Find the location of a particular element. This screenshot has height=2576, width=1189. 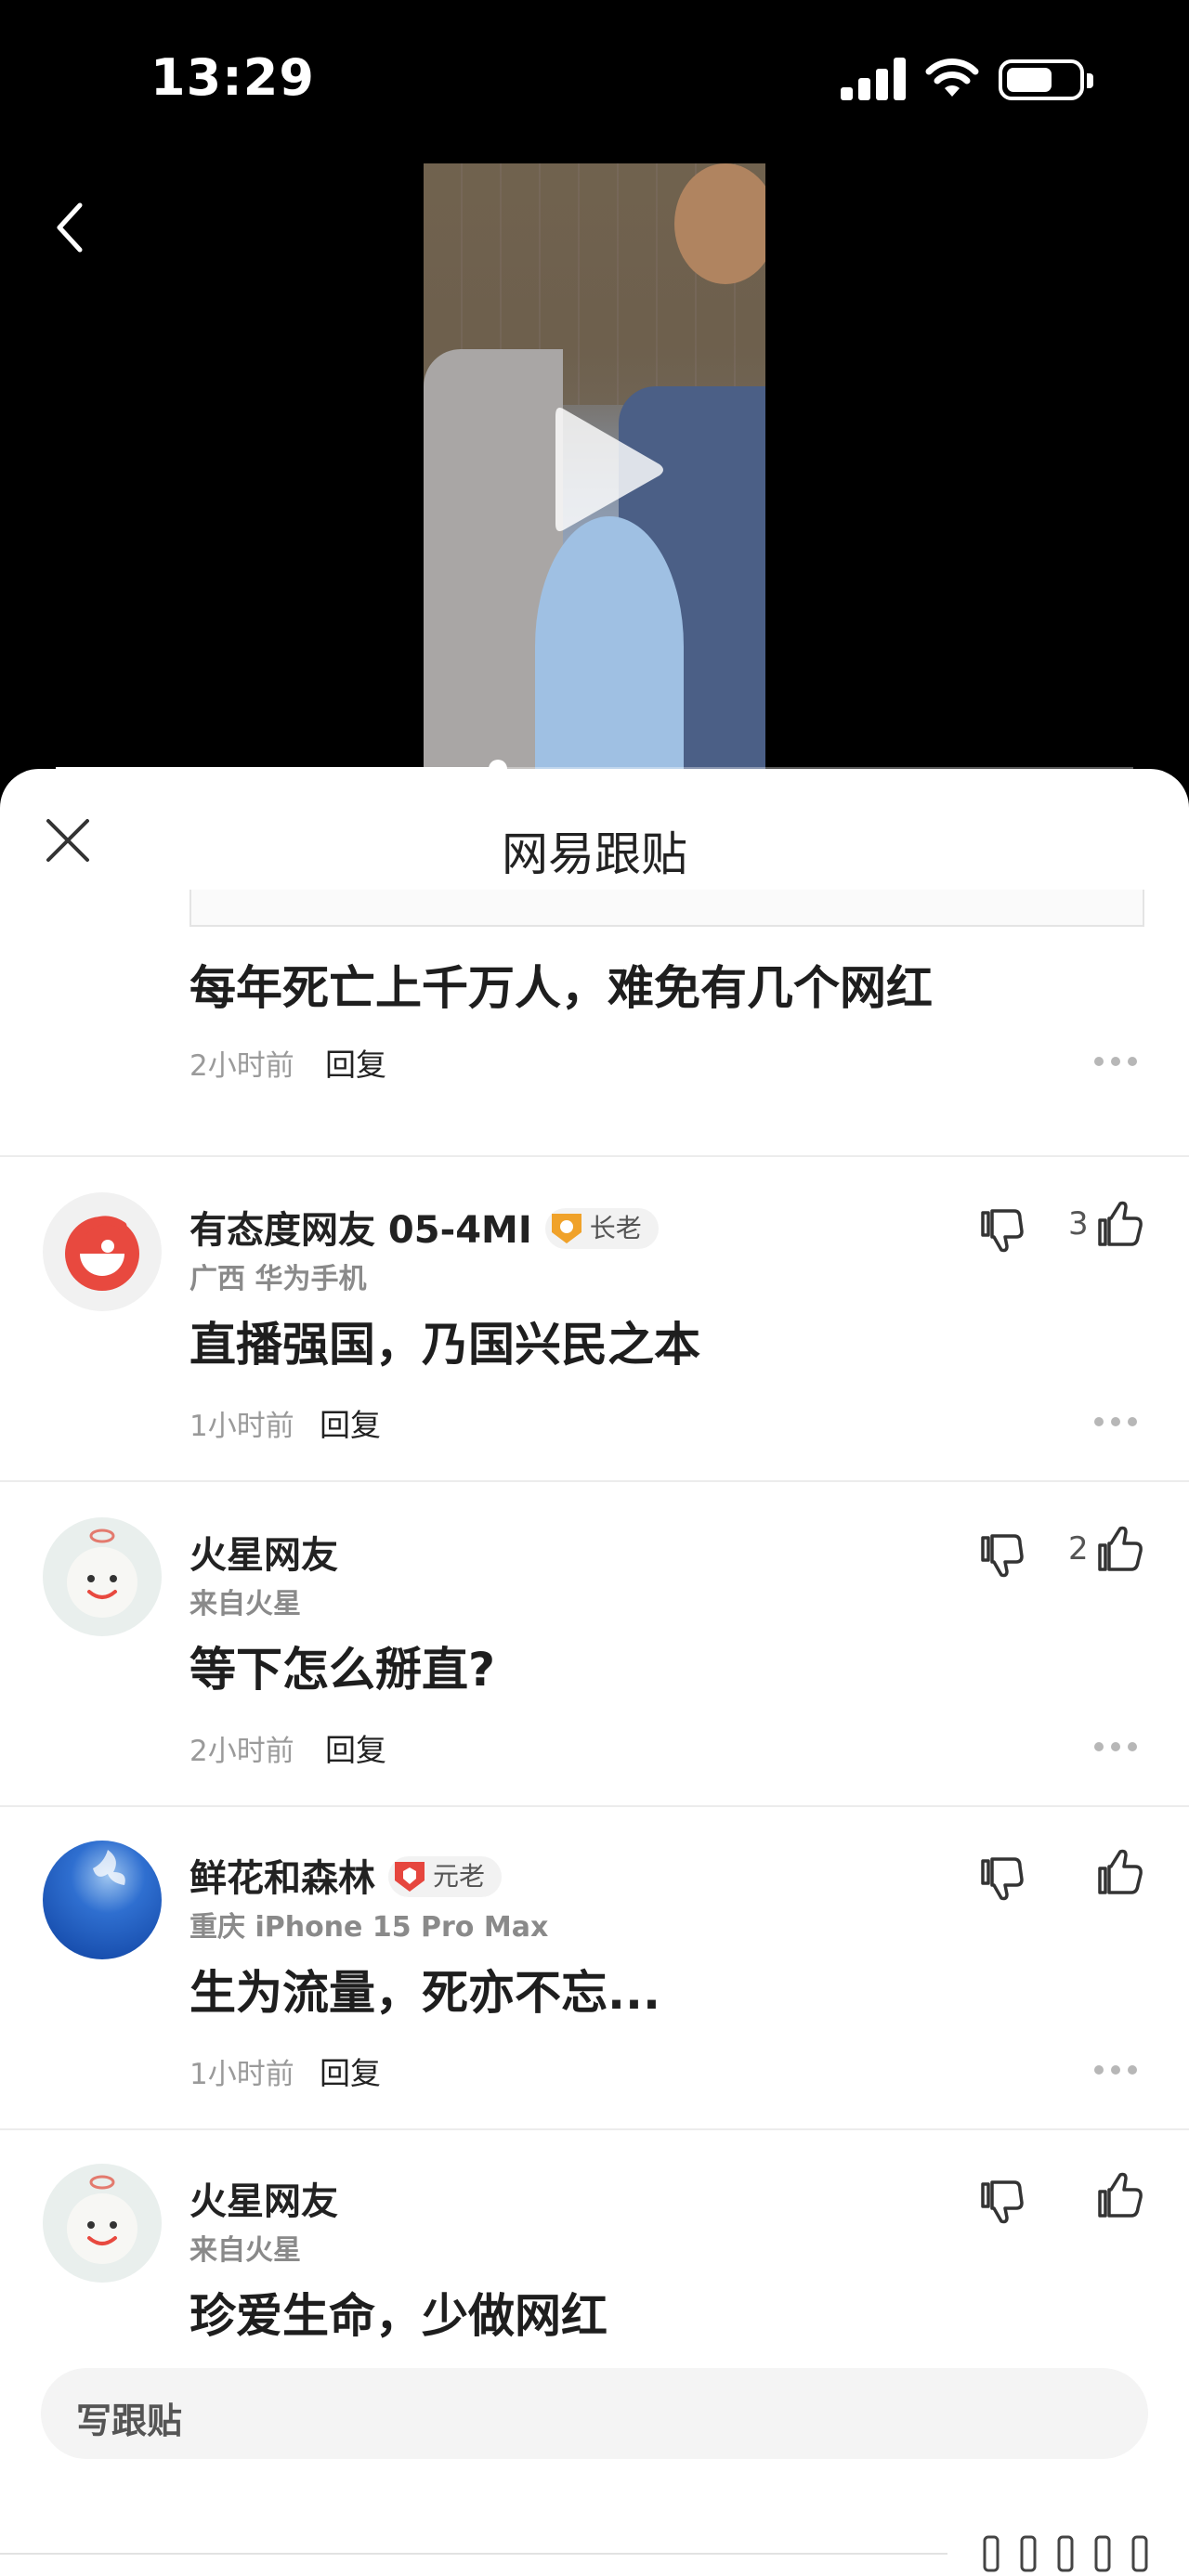

elder-badge-icon is located at coordinates (566, 1228).